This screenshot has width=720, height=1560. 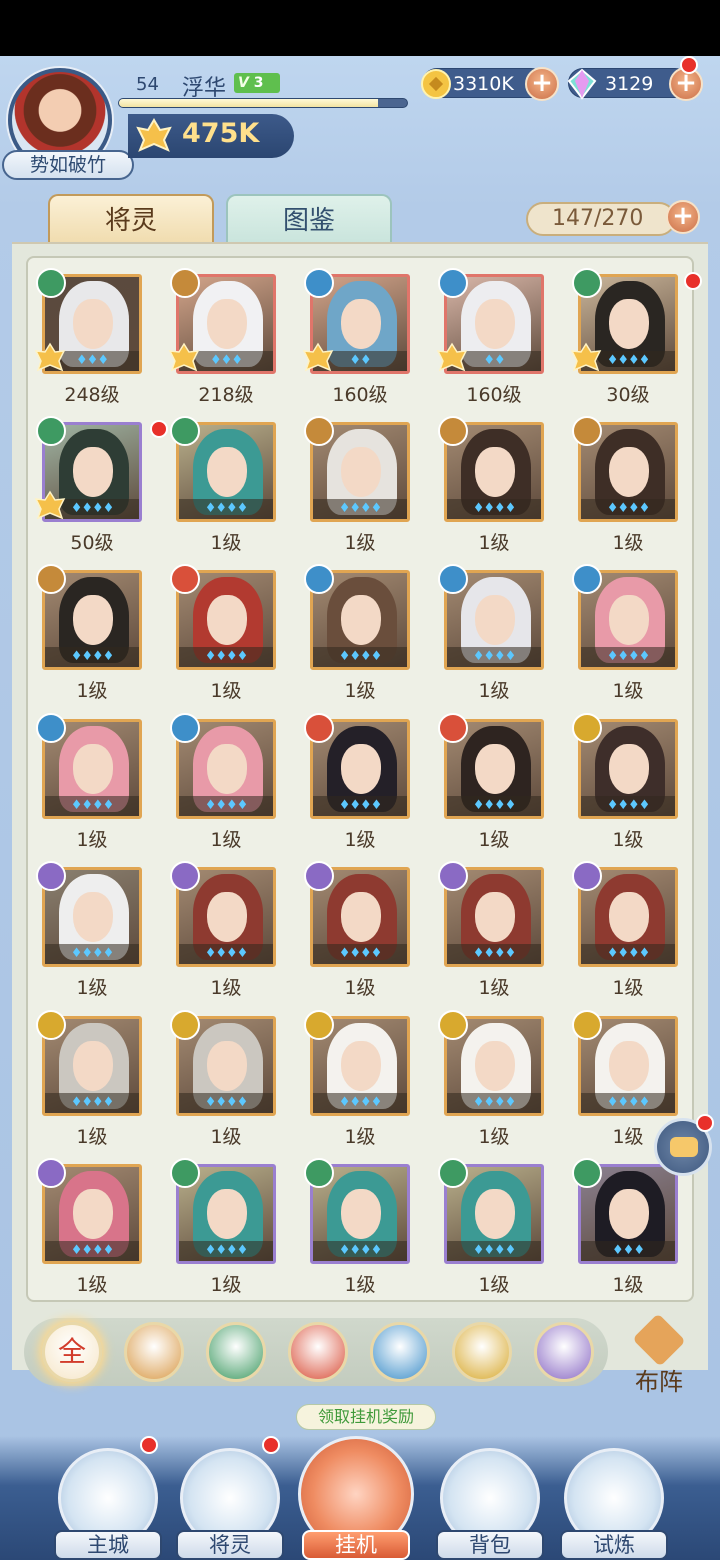 I want to click on nav-heroes-button: 将灵, so click(x=230, y=1504).